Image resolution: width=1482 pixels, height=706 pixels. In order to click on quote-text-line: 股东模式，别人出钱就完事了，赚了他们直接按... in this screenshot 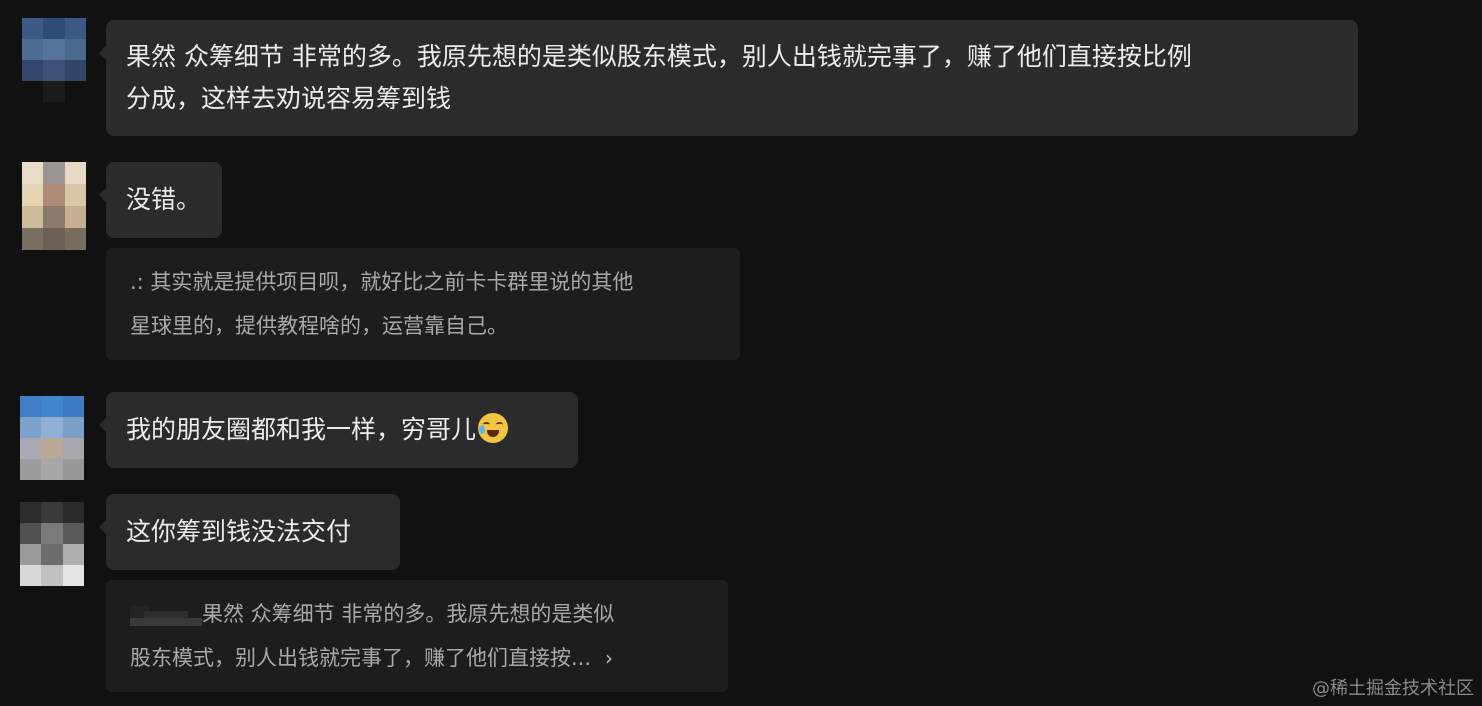, I will do `click(361, 658)`.